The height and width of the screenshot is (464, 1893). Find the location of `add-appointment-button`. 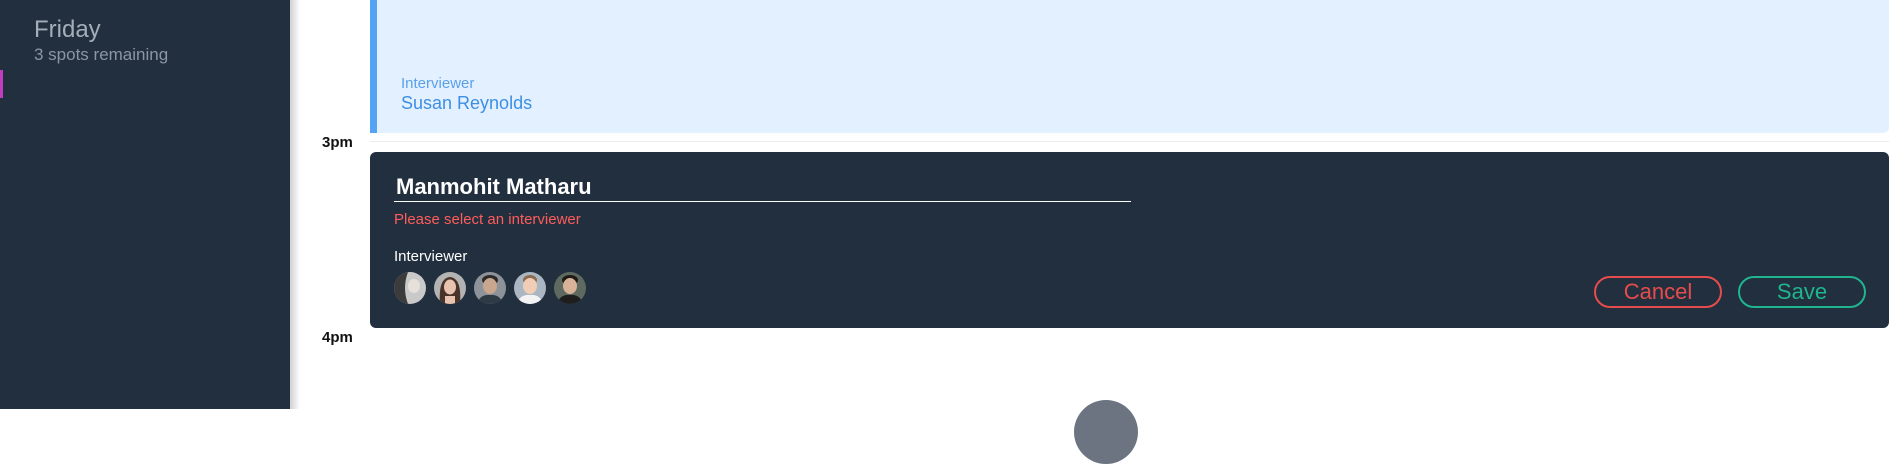

add-appointment-button is located at coordinates (1106, 432).